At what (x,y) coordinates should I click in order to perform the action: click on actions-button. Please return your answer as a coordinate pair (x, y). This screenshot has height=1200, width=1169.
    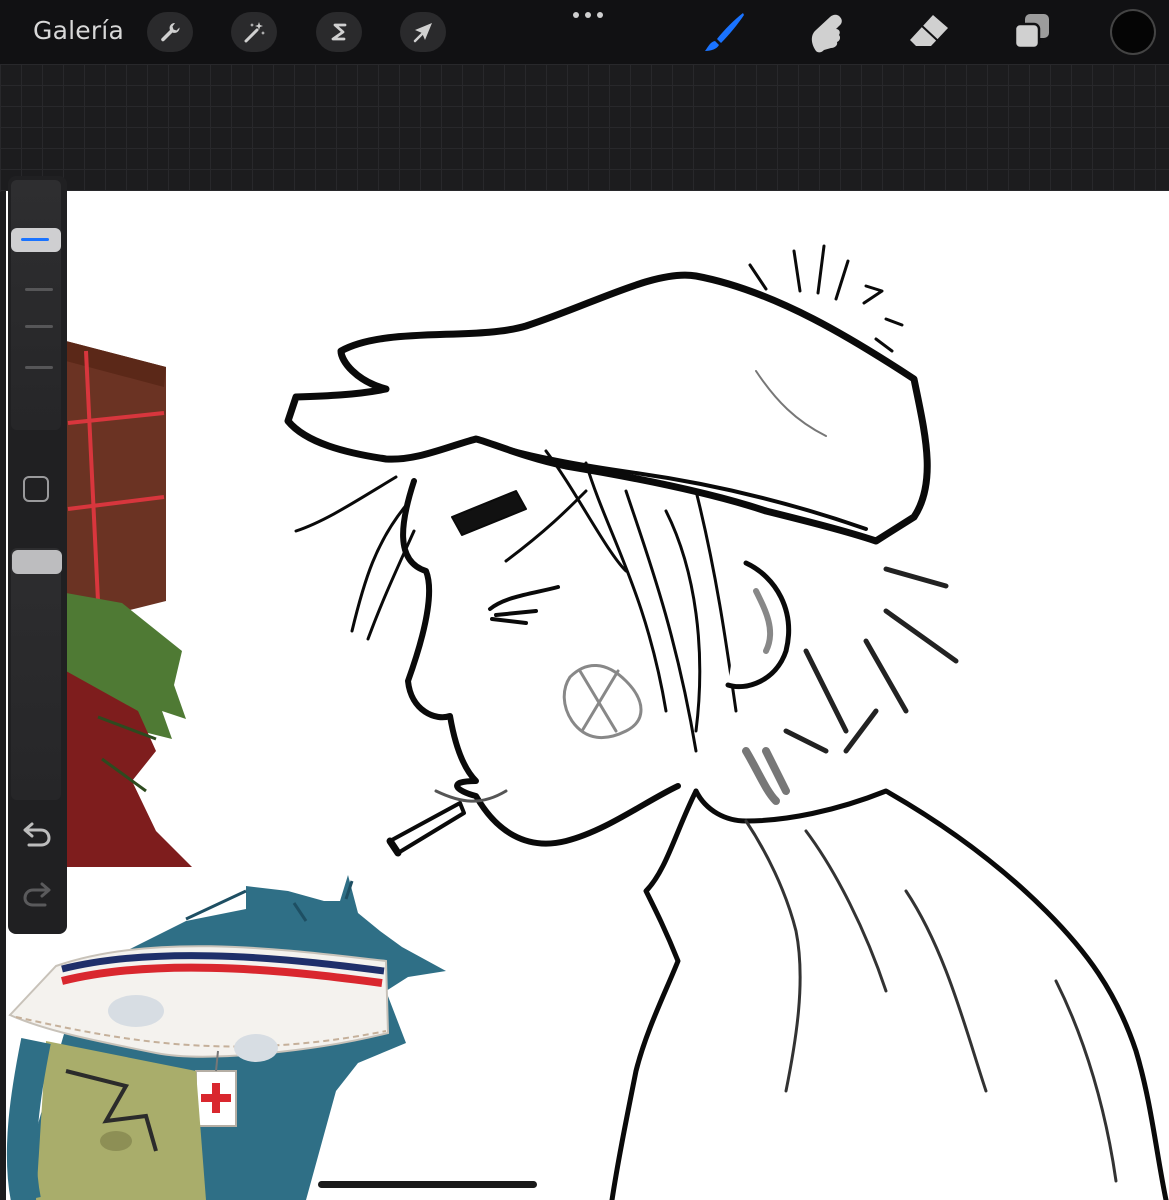
    Looking at the image, I should click on (170, 32).